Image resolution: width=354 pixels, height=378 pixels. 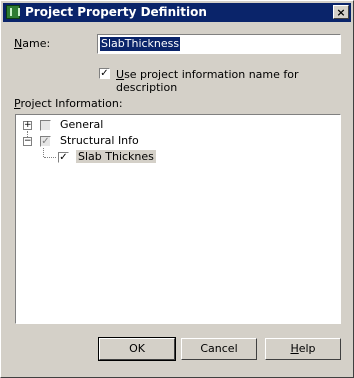 I want to click on use-description-checkbox: ✓, so click(x=104, y=73).